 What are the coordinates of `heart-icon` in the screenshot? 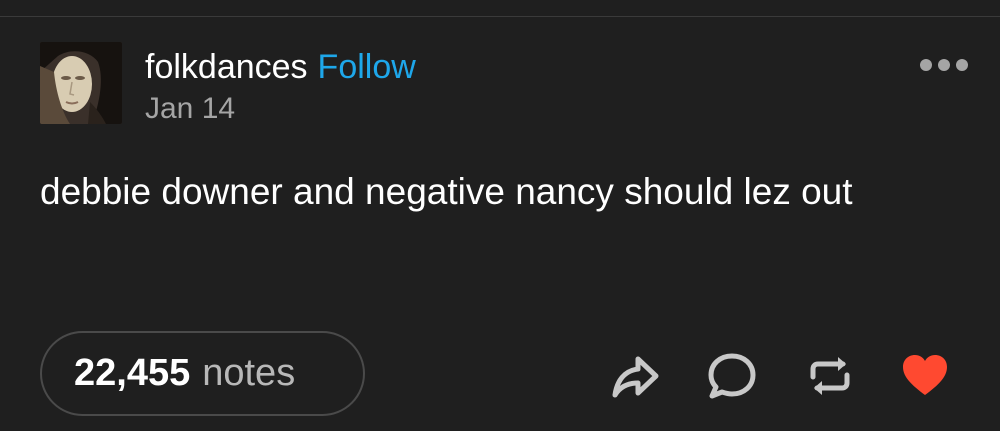 It's located at (925, 375).